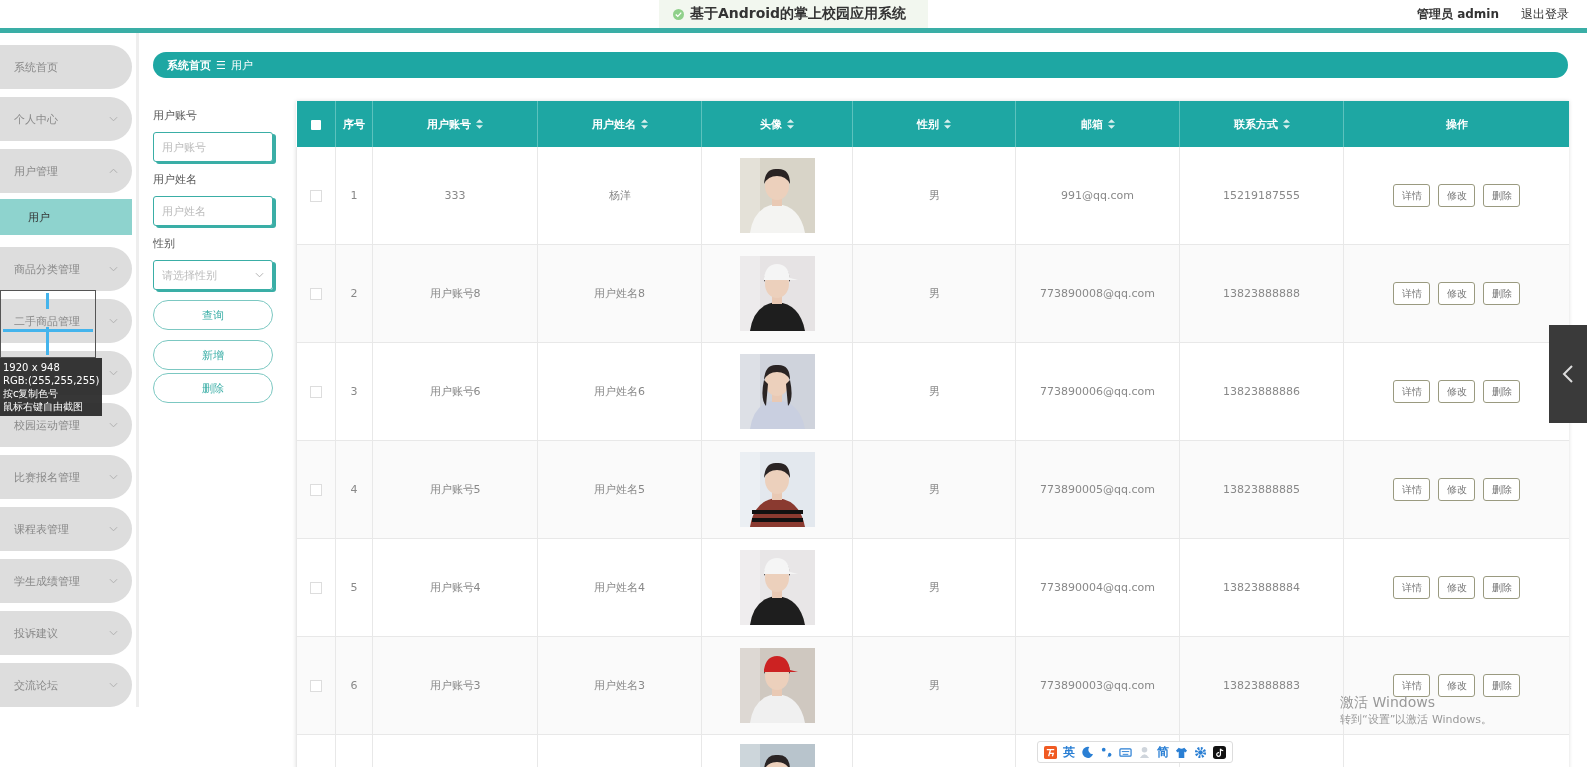 The height and width of the screenshot is (767, 1587). I want to click on check-circle-icon, so click(678, 14).